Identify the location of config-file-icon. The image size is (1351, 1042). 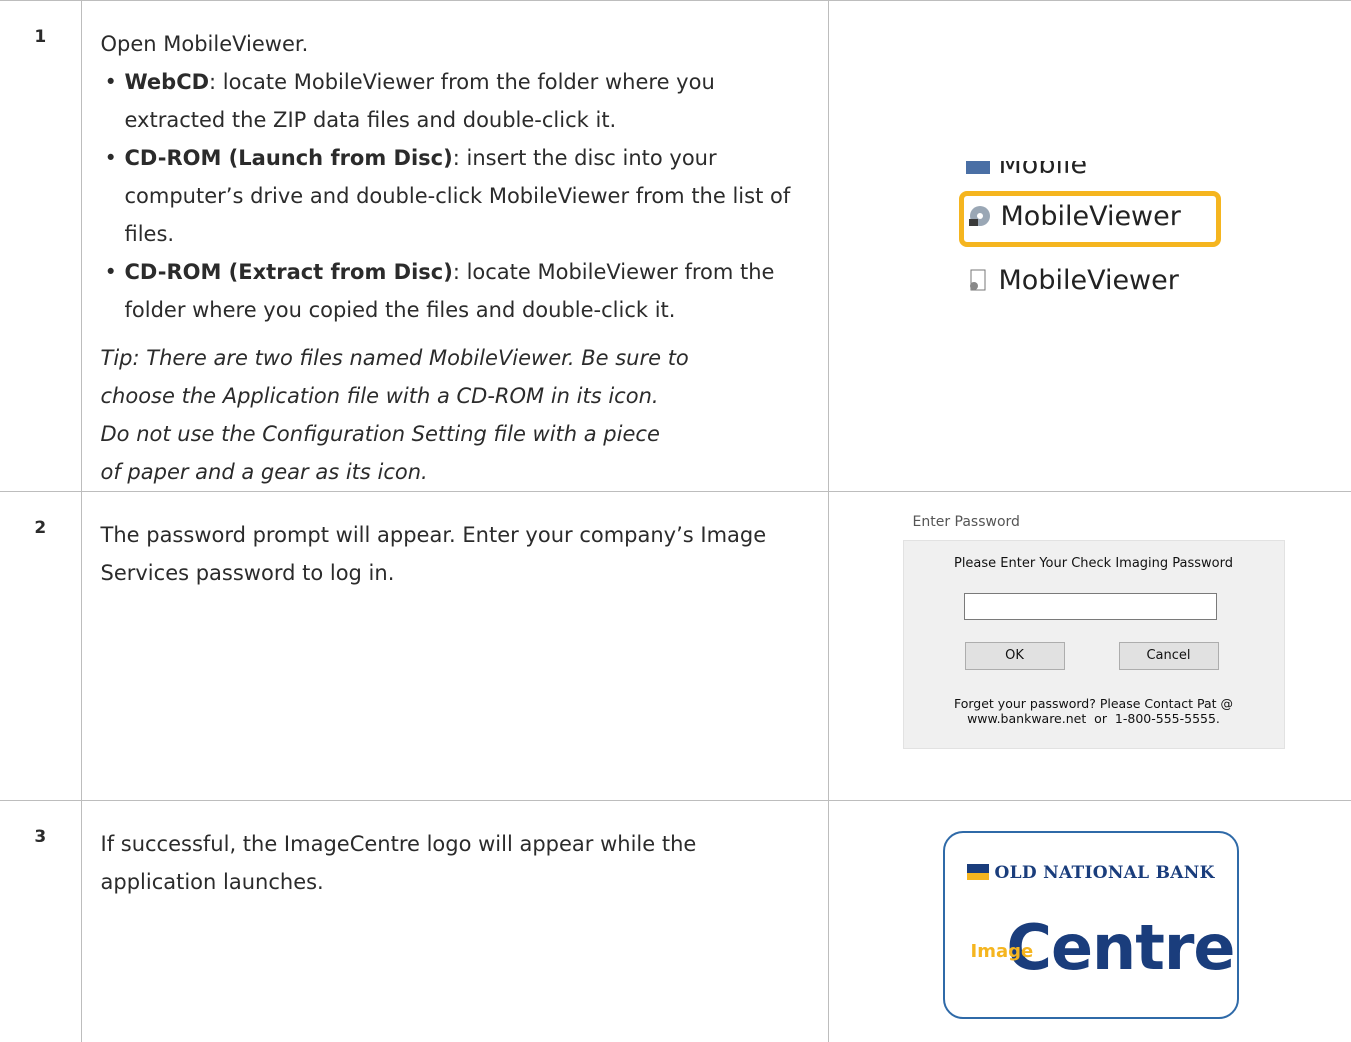
(977, 280).